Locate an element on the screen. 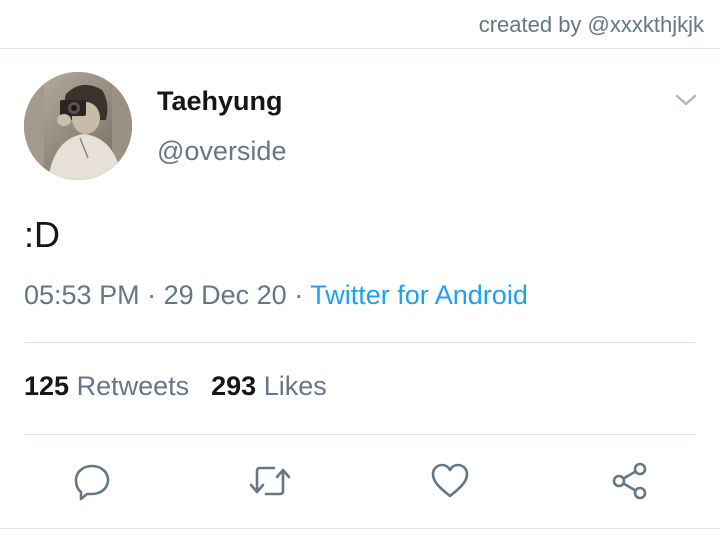  reply-button is located at coordinates (92, 481).